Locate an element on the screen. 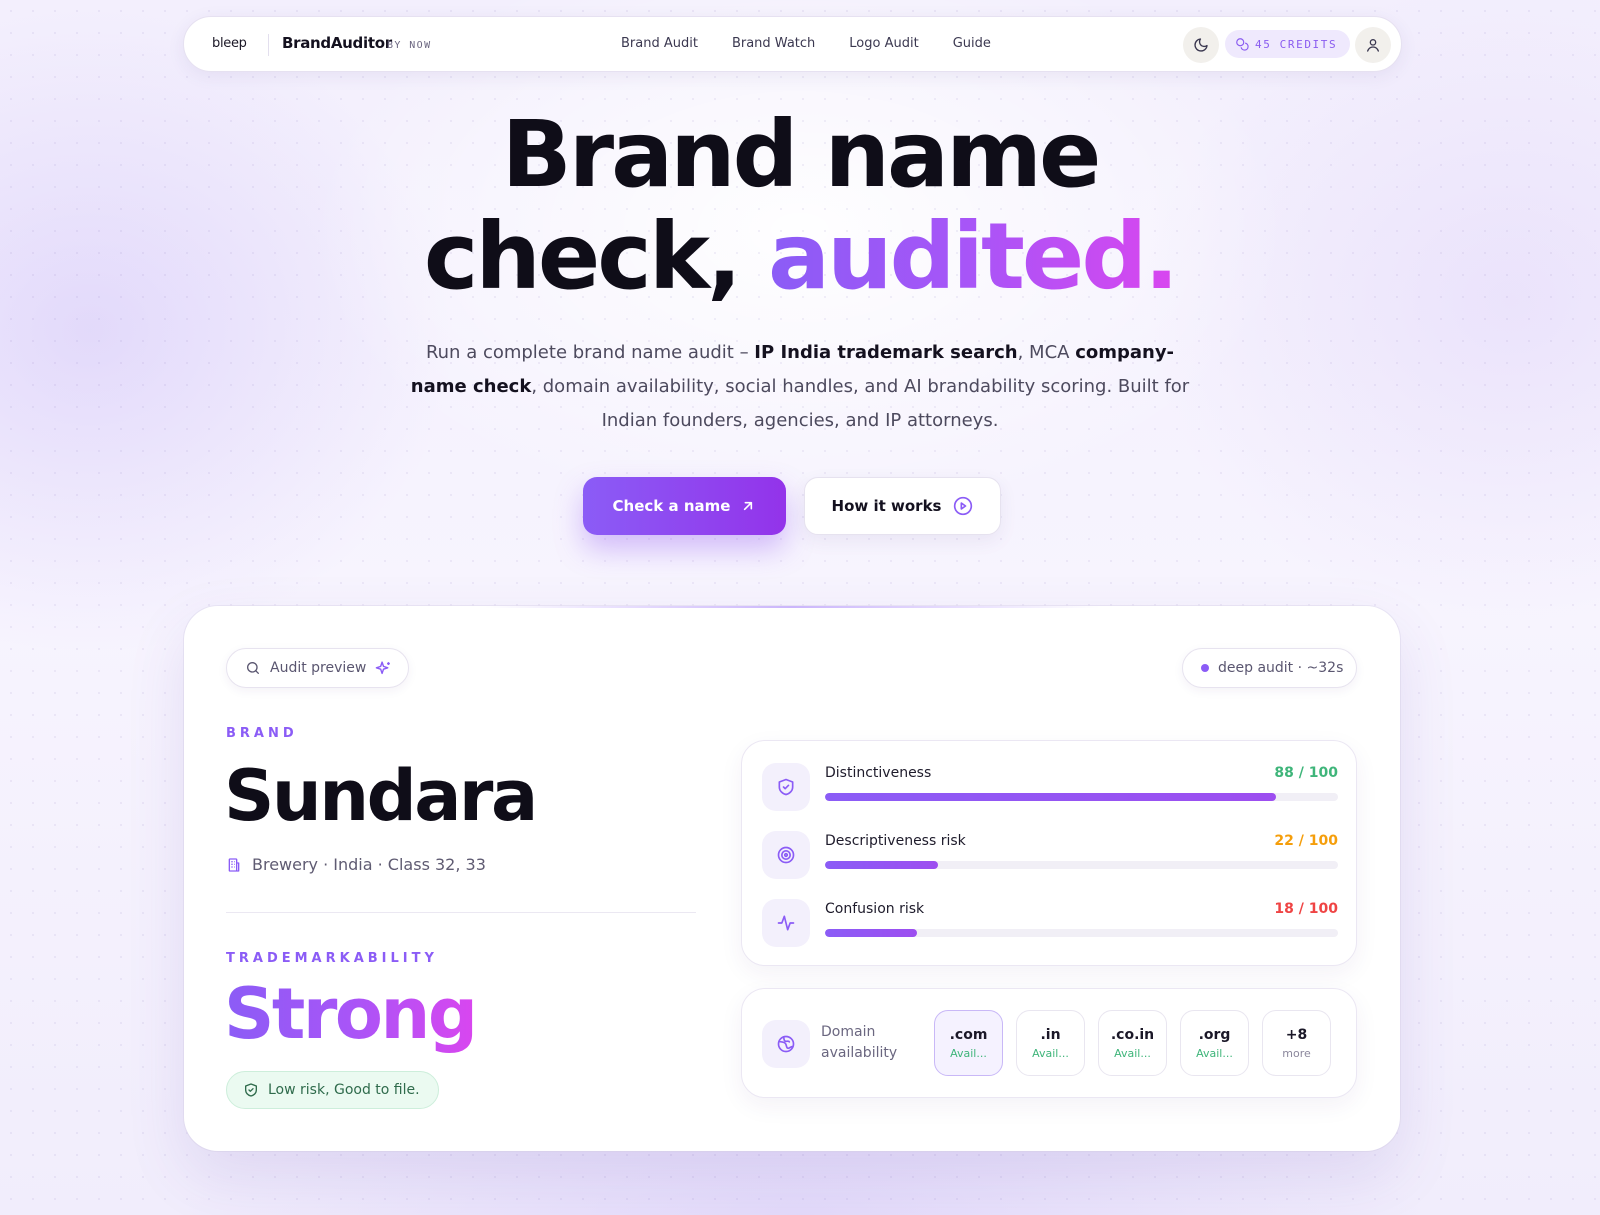 Image resolution: width=1600 pixels, height=1215 pixels. hero-title-check: check, is located at coordinates (595, 256).